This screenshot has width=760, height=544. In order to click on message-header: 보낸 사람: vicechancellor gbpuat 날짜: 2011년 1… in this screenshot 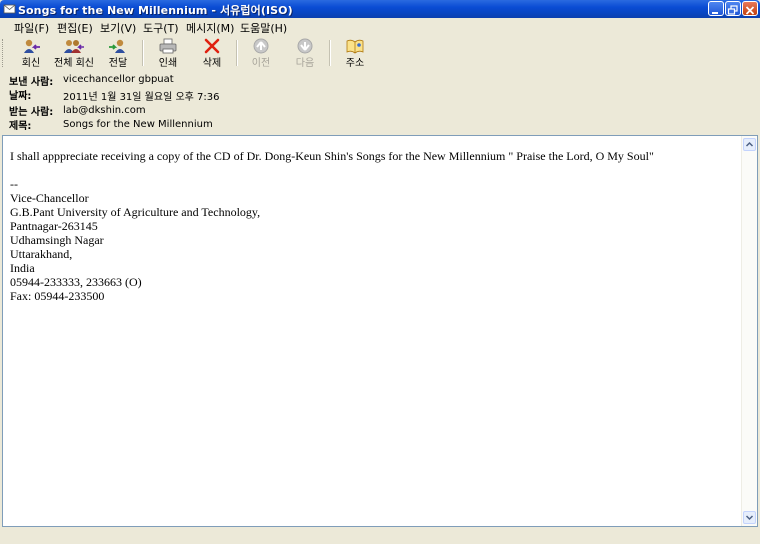, I will do `click(380, 102)`.